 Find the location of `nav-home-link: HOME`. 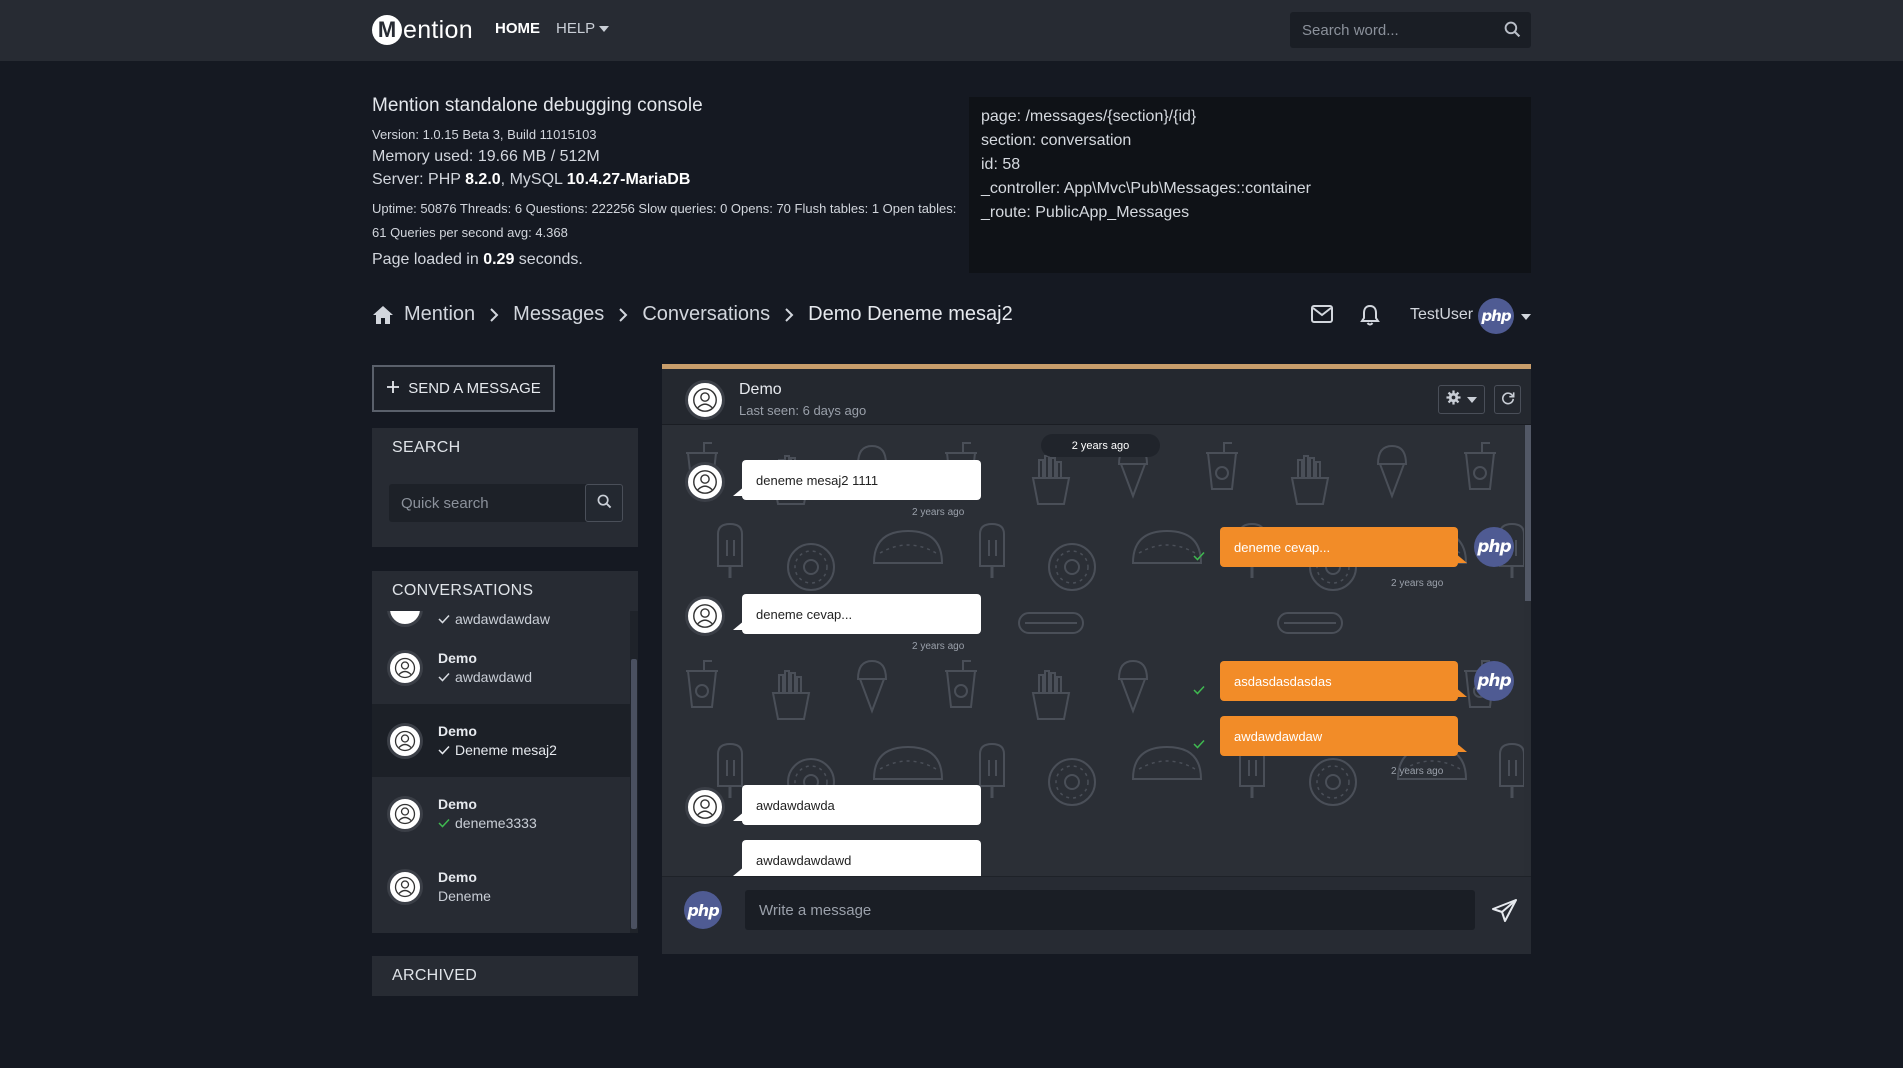

nav-home-link: HOME is located at coordinates (517, 28).